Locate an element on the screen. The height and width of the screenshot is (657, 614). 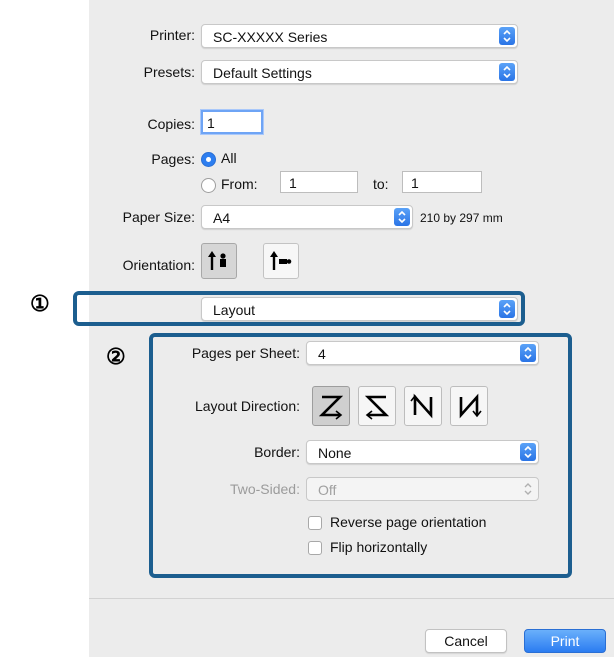
direction-n-reverse-button is located at coordinates (423, 406).